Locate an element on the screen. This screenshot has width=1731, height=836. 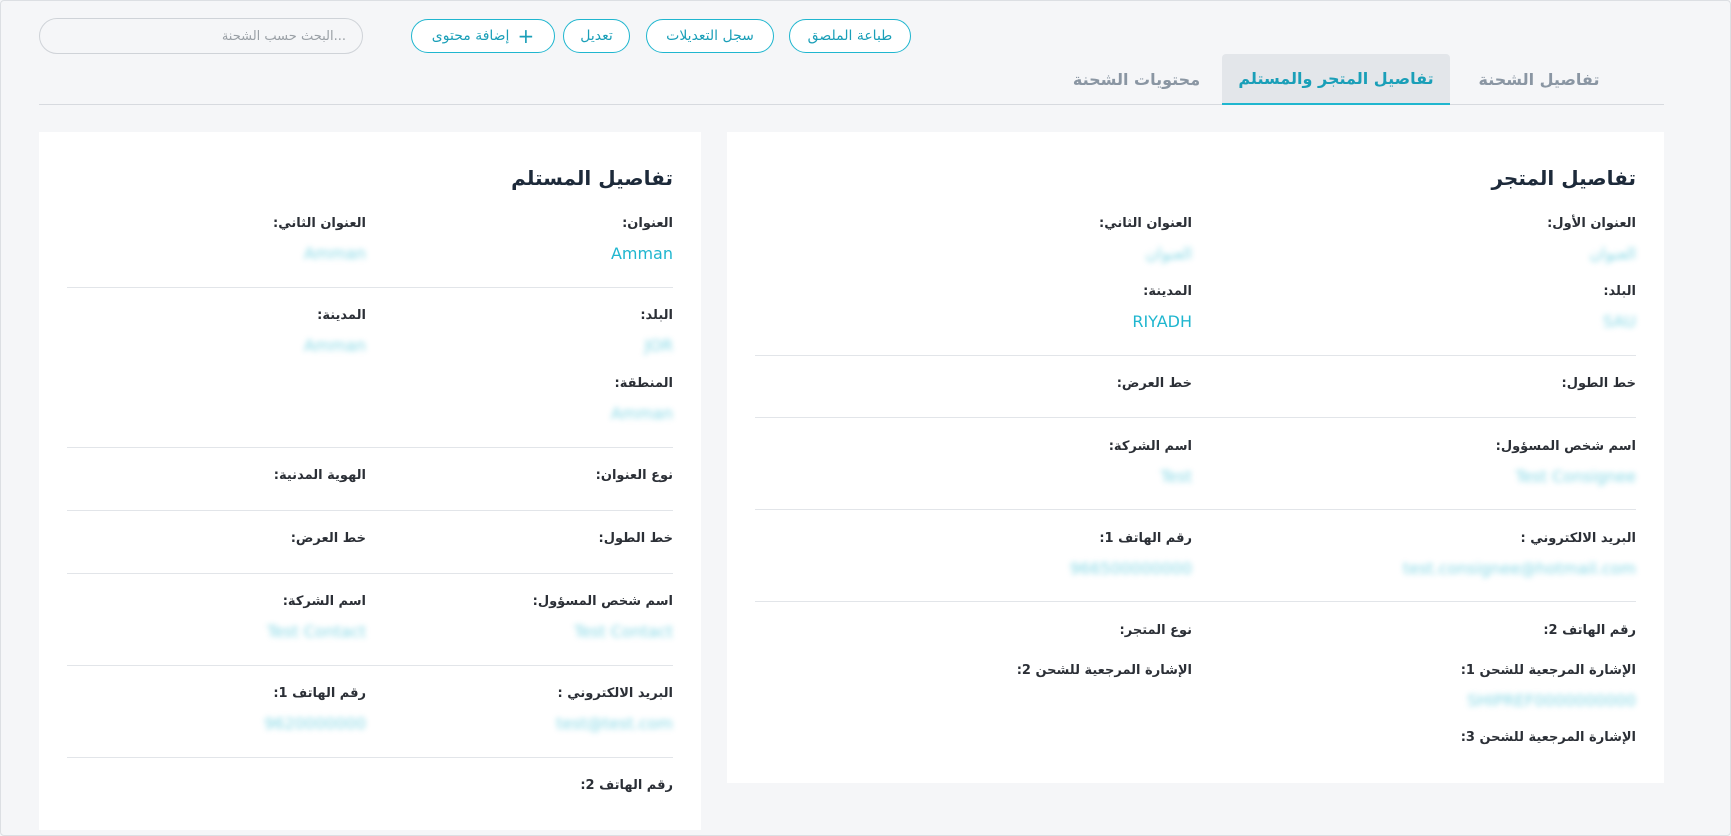
tab-shipment-details: تفاصيل الشحنة is located at coordinates (1539, 79).